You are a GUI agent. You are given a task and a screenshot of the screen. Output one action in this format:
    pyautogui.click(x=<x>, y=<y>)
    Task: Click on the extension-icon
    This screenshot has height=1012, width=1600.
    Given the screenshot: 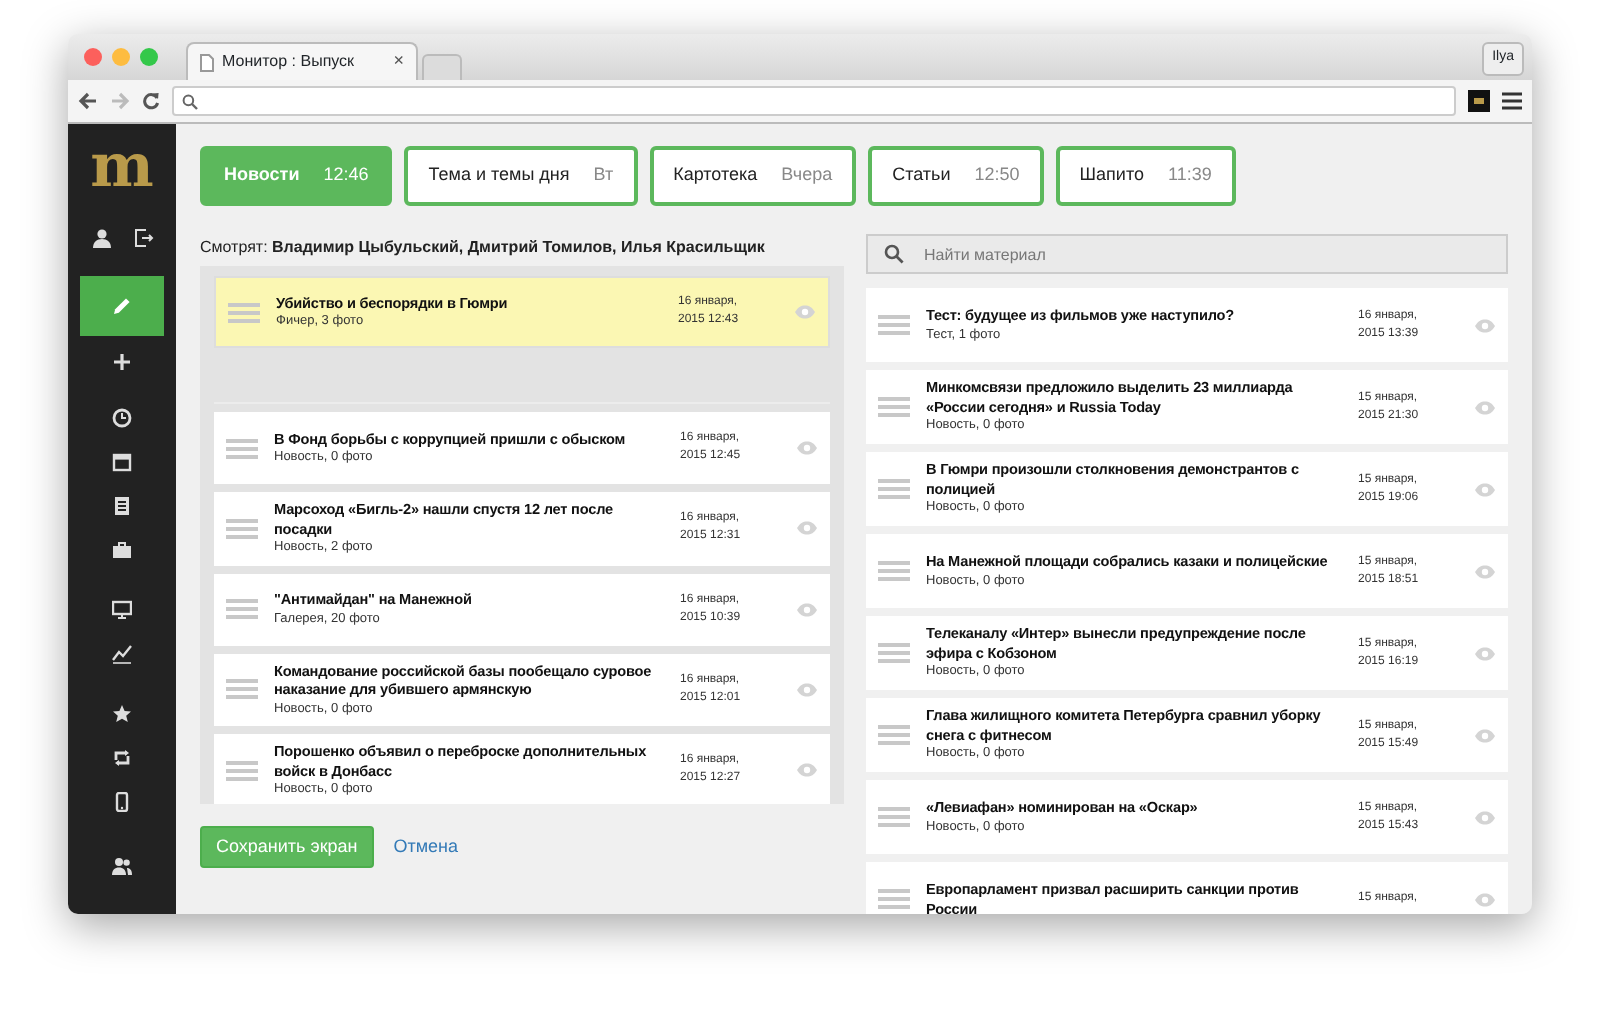 What is the action you would take?
    pyautogui.click(x=1479, y=101)
    